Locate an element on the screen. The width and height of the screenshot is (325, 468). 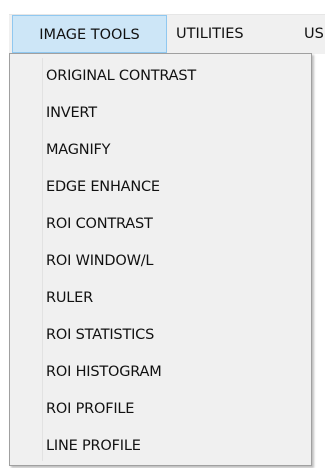
menu-item-roi-profile: ROI PROFILE is located at coordinates (90, 409).